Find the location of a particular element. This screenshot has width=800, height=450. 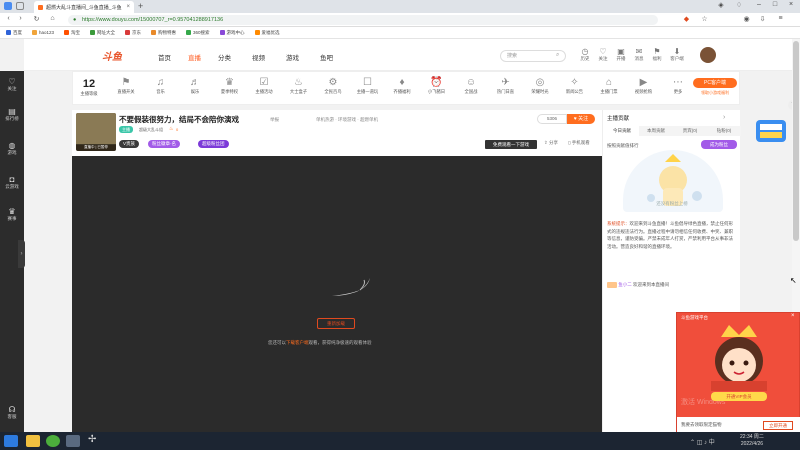

bookmark-item: 淘宝 is located at coordinates (72, 33).